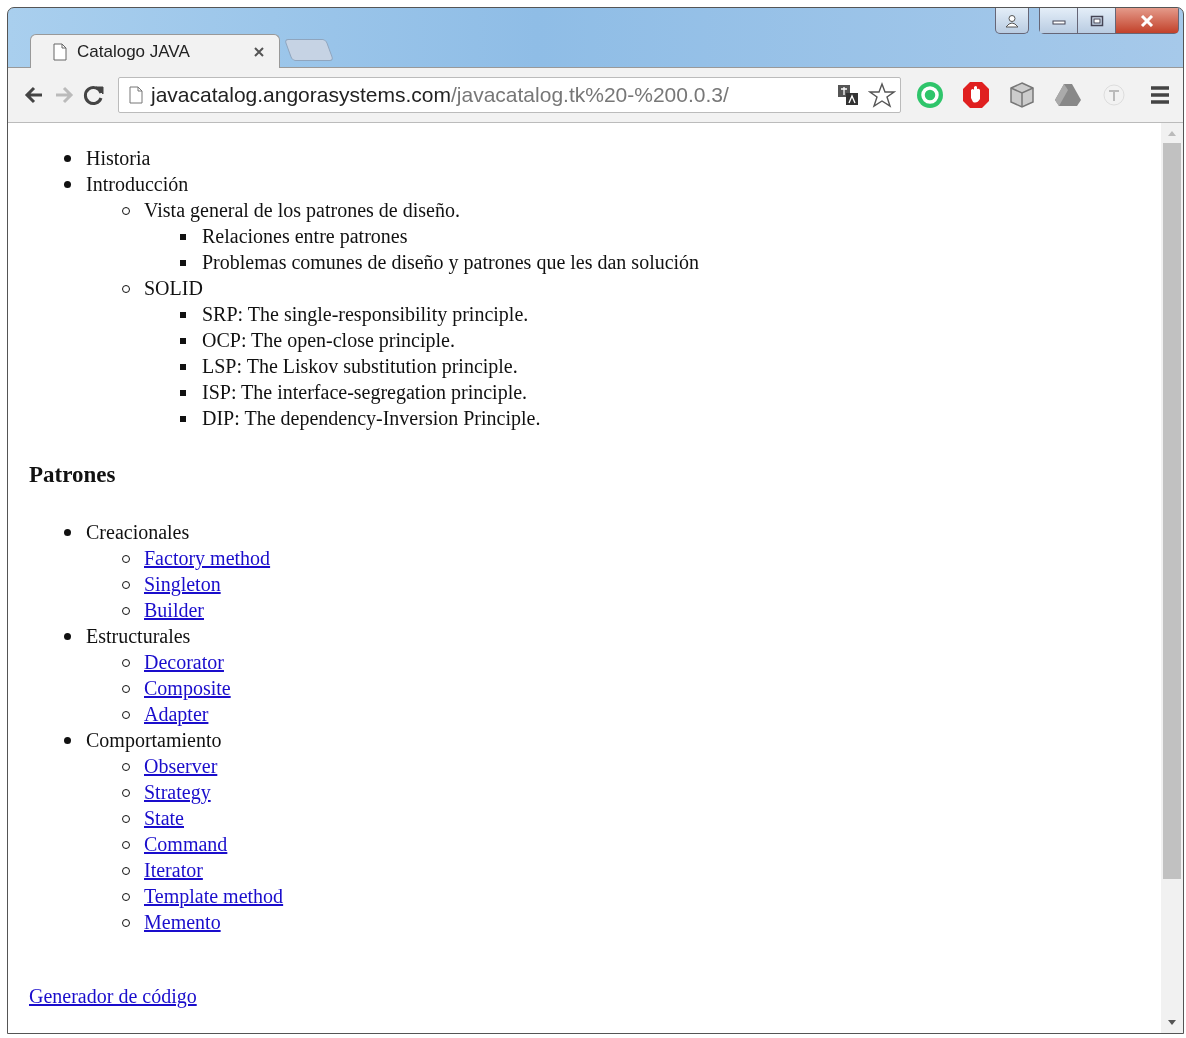 Image resolution: width=1186 pixels, height=1038 pixels. I want to click on scroll-down-icon, so click(1172, 1023).